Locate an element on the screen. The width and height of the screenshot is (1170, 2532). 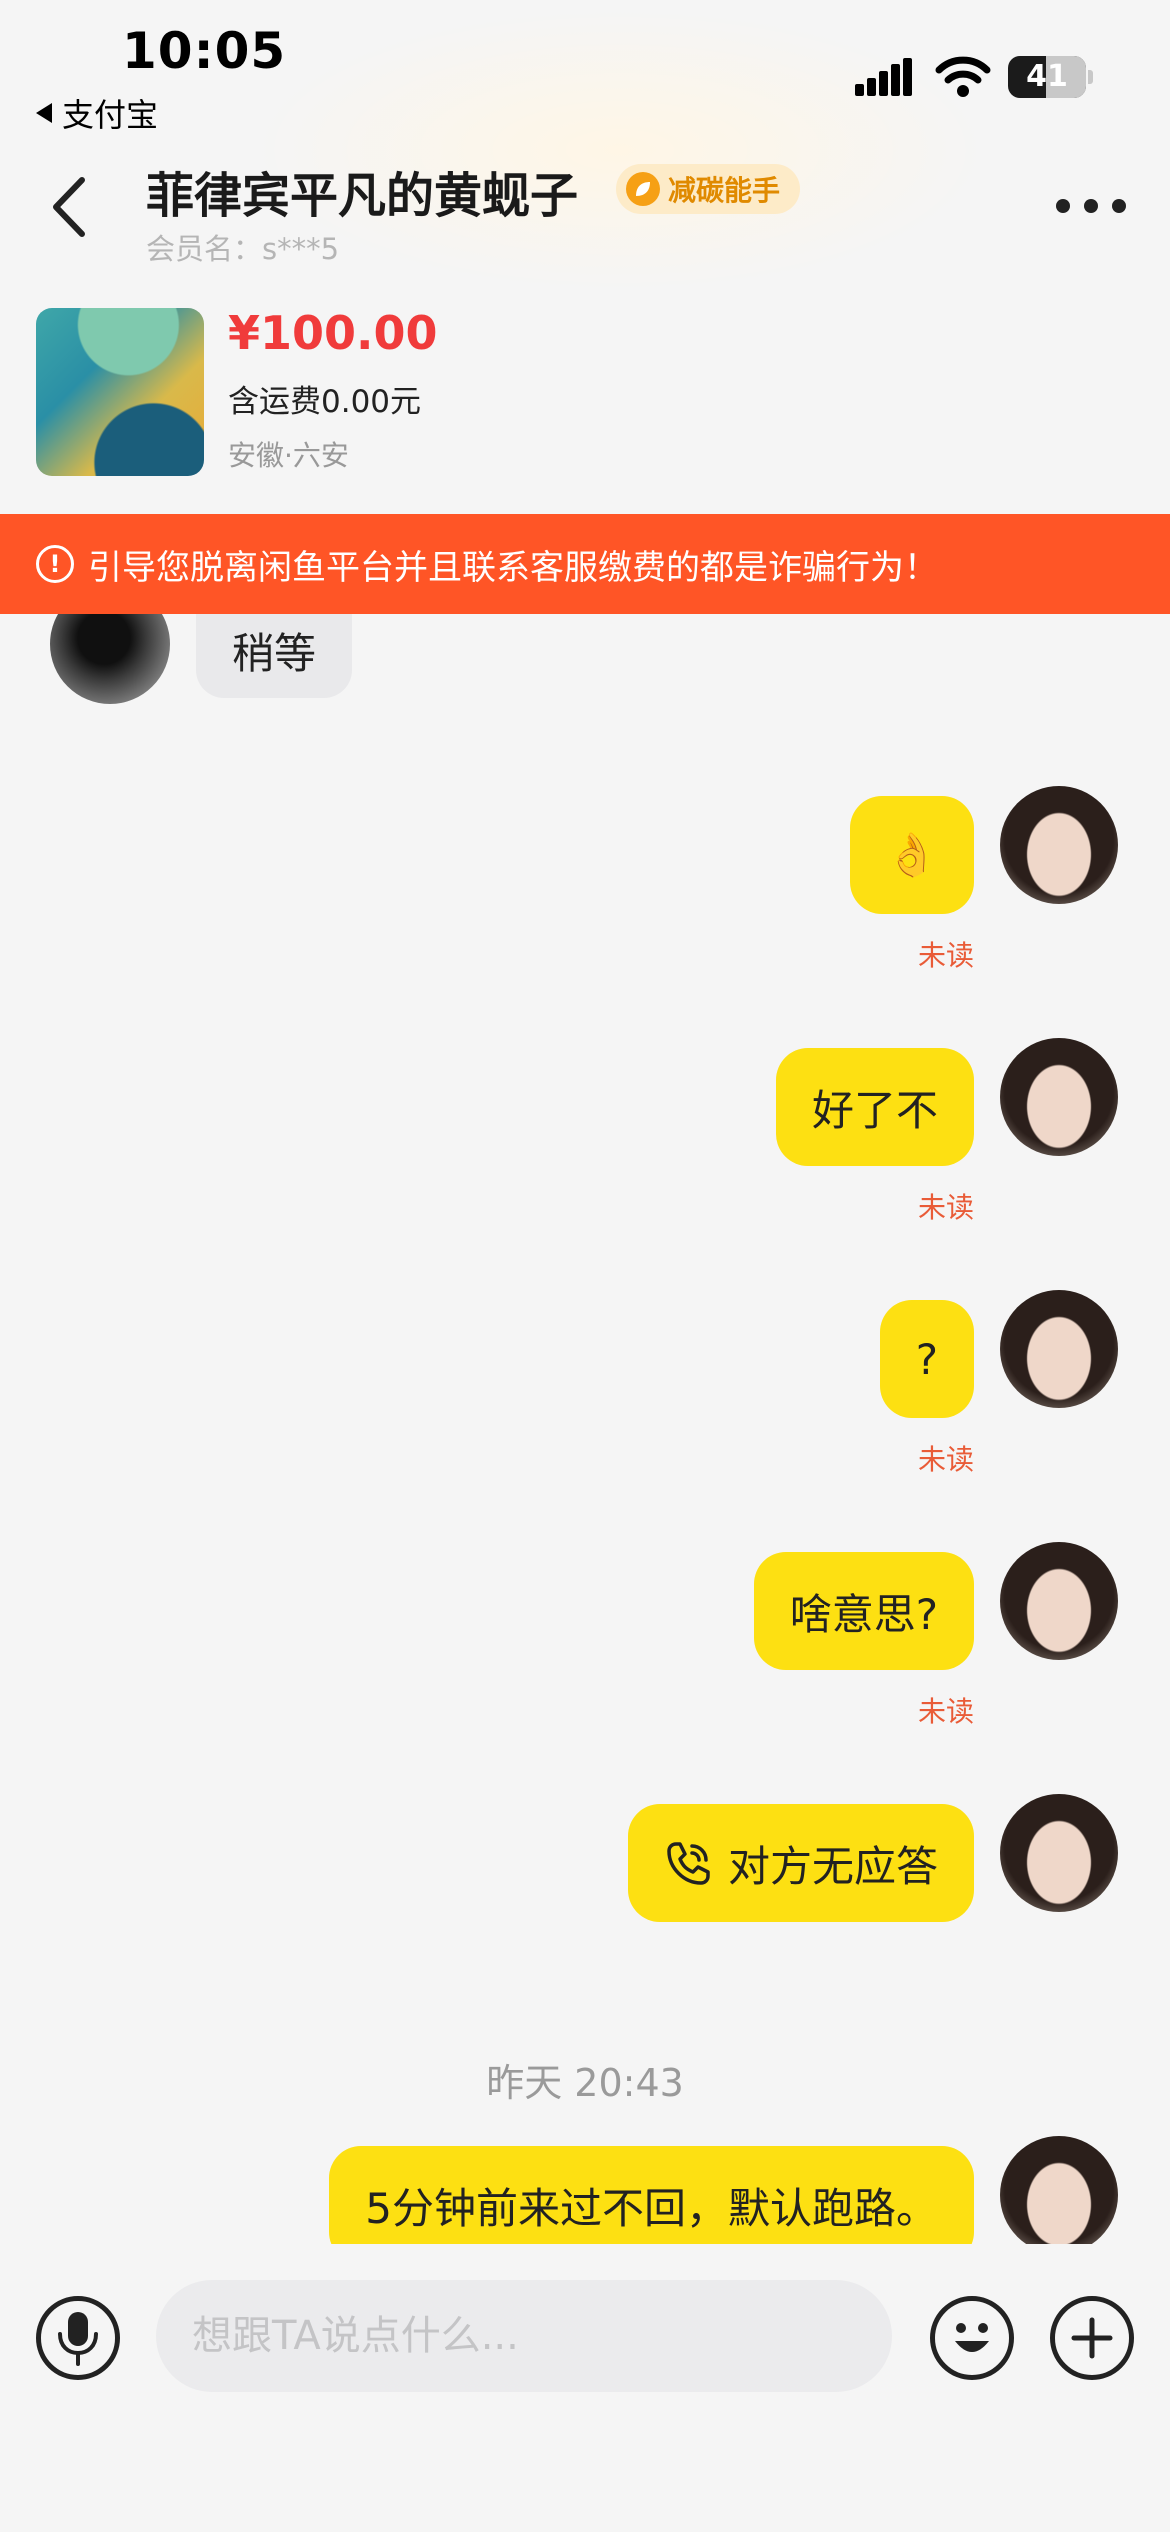
badge-label: 减碳能手 is located at coordinates (724, 190).